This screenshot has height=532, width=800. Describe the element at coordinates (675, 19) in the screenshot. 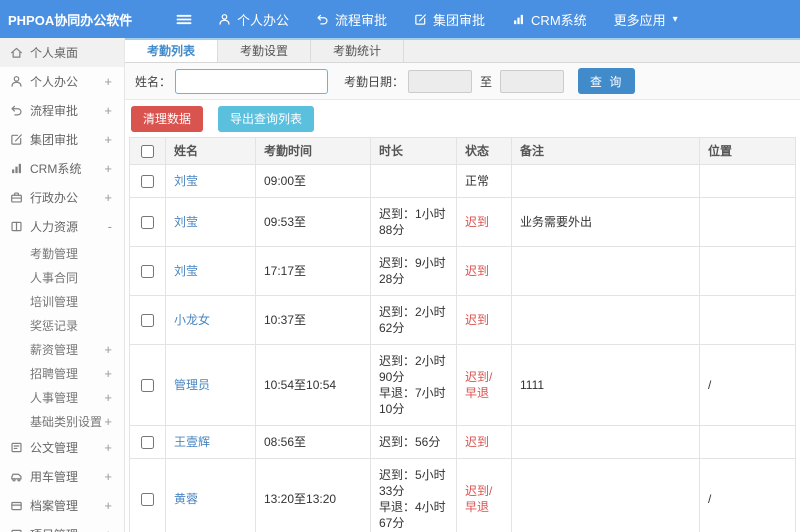

I see `caret-down-icon: ▾` at that location.